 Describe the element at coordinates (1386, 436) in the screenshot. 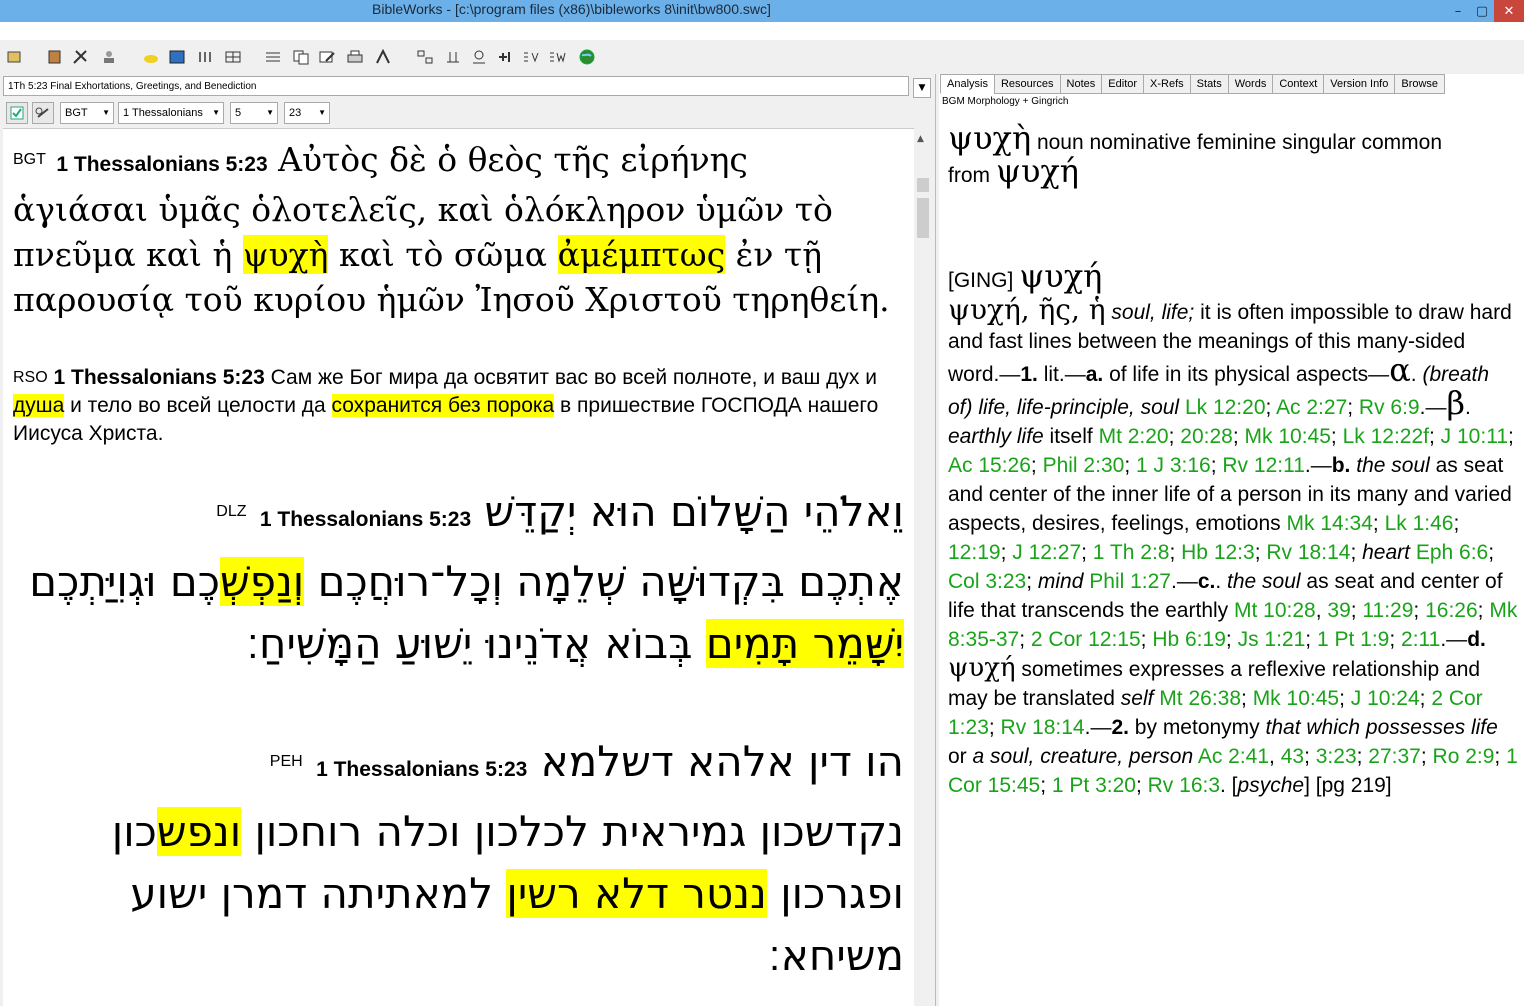

I see `scripture-link: Lk 12:22f` at that location.